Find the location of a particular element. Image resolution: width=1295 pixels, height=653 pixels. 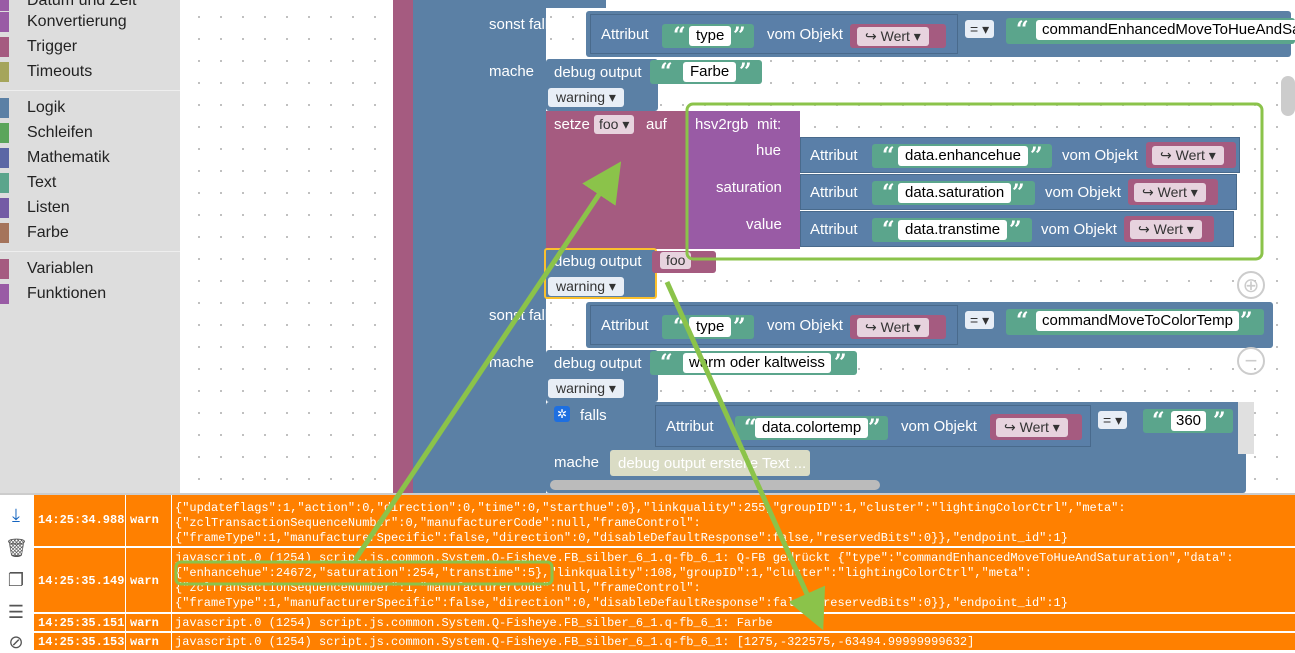

variable-dropdown-foo: foo is located at coordinates (676, 260).